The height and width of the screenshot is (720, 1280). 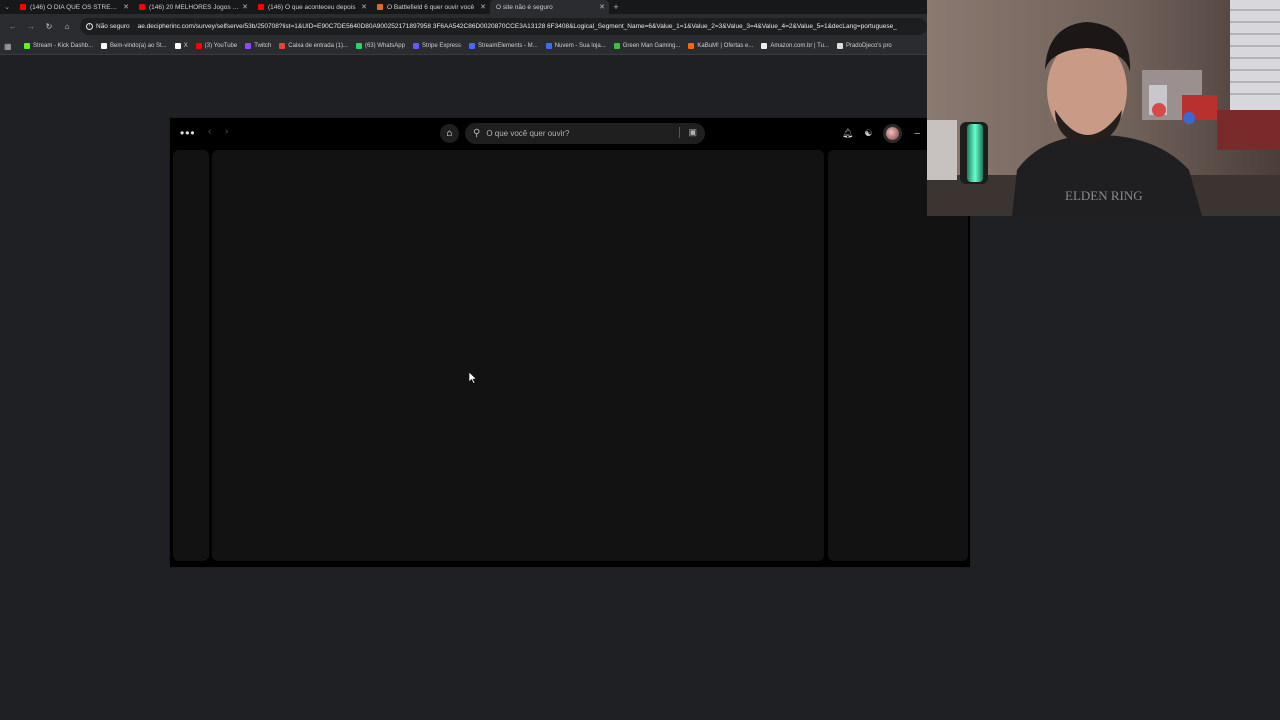 I want to click on new-tab-plus-icon: +, so click(x=616, y=7).